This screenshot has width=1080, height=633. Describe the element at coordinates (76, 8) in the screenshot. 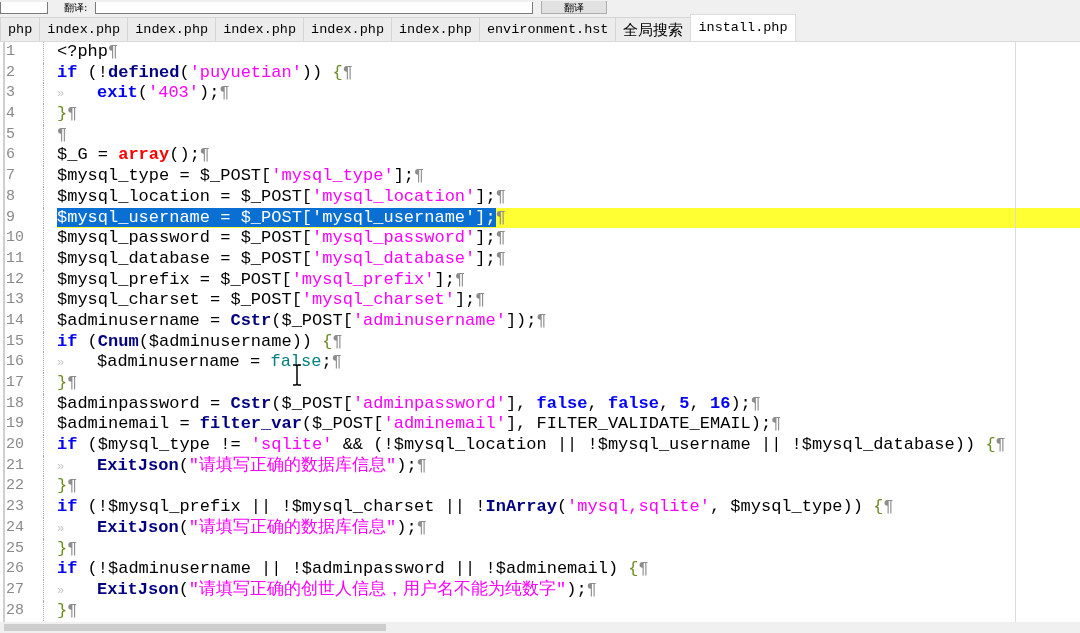

I see `translate-label: 翻译:` at that location.